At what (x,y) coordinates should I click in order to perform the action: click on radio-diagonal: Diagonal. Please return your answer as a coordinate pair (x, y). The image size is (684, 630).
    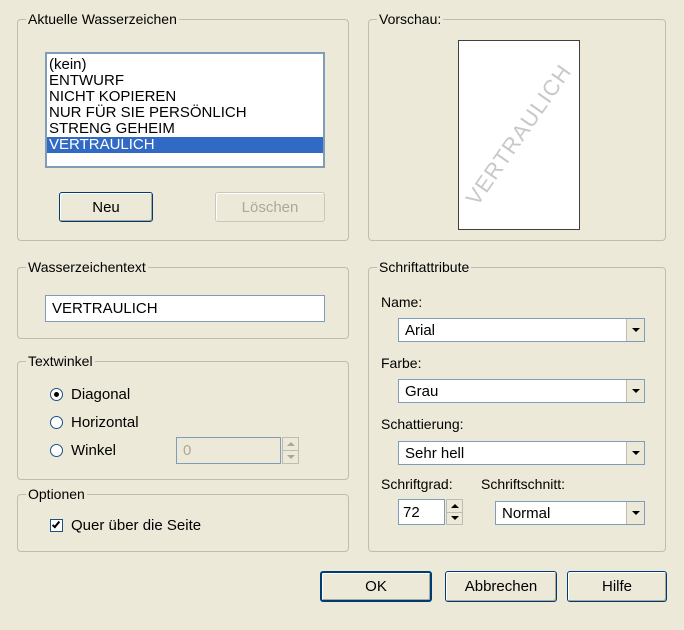
    Looking at the image, I should click on (90, 394).